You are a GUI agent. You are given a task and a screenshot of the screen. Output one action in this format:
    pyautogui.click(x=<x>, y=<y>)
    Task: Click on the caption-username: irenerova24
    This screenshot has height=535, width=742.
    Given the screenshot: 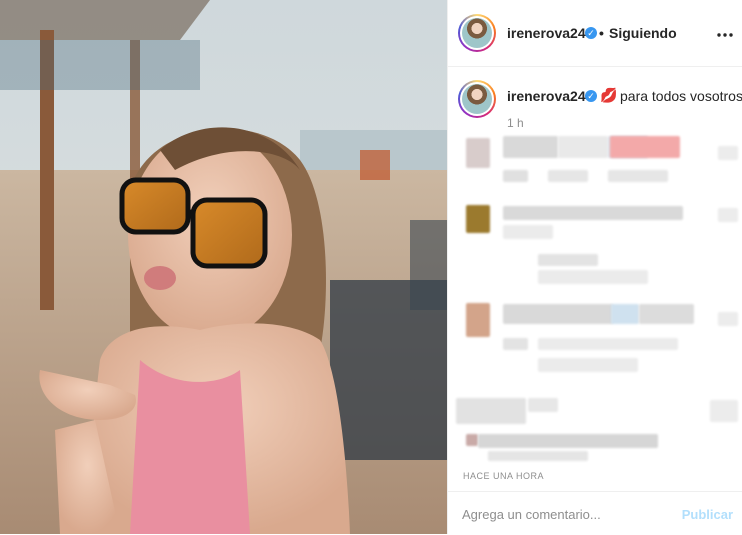 What is the action you would take?
    pyautogui.click(x=546, y=96)
    